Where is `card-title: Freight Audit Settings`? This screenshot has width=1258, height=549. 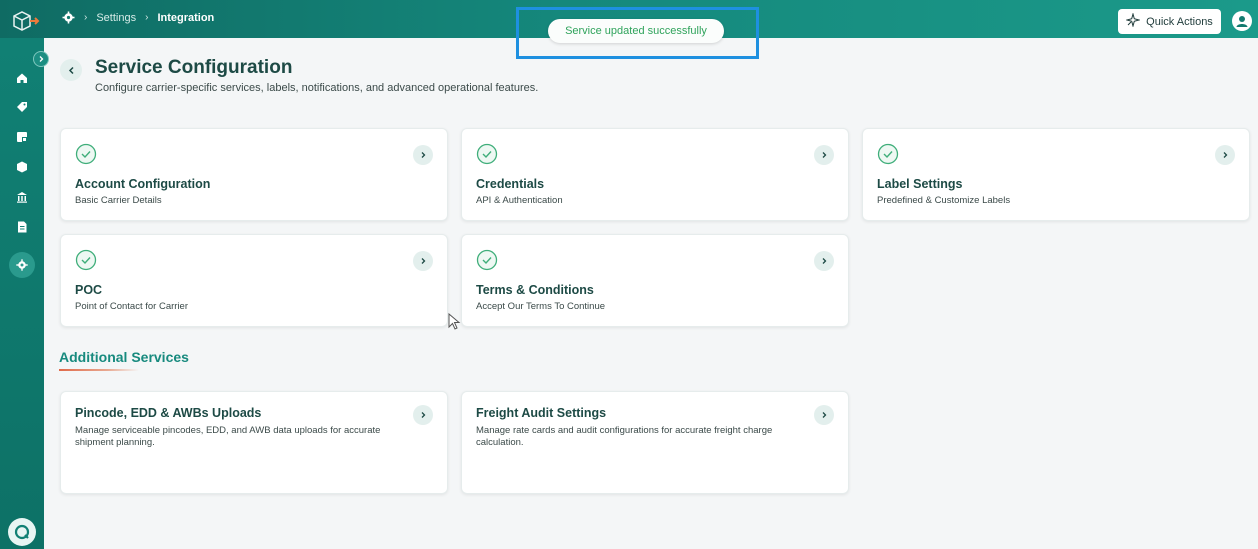 card-title: Freight Audit Settings is located at coordinates (541, 413).